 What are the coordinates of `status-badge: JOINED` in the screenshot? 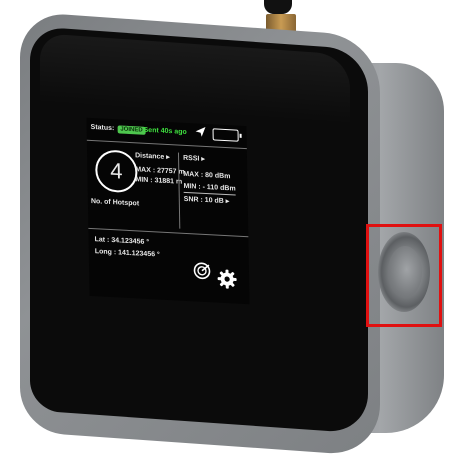 It's located at (131, 130).